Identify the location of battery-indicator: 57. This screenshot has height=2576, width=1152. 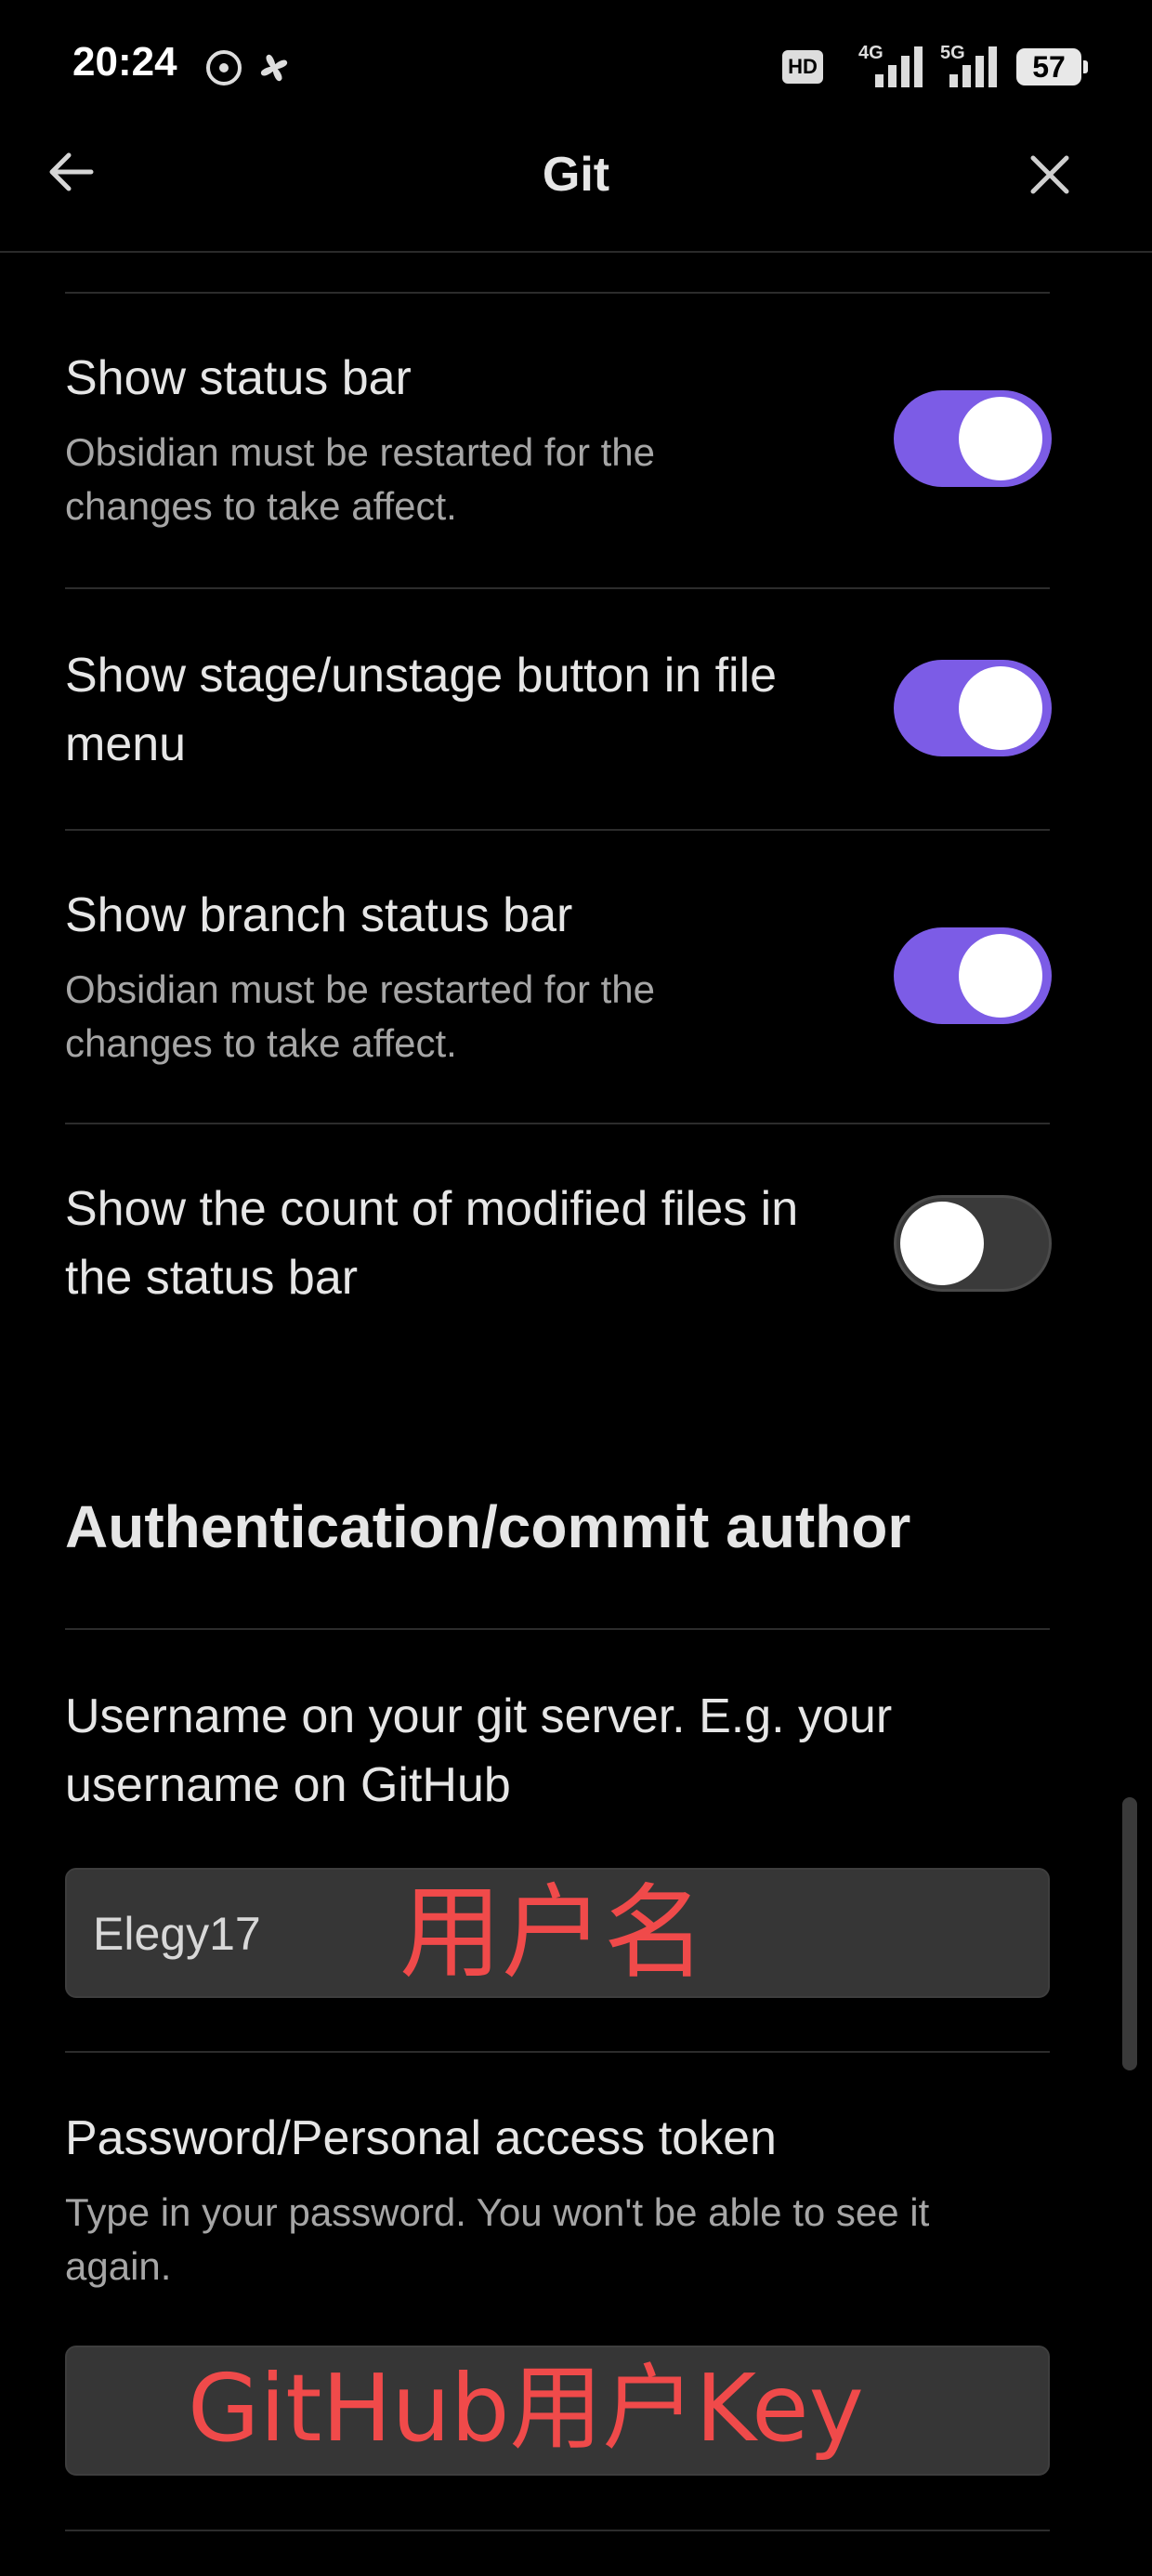
(1052, 66).